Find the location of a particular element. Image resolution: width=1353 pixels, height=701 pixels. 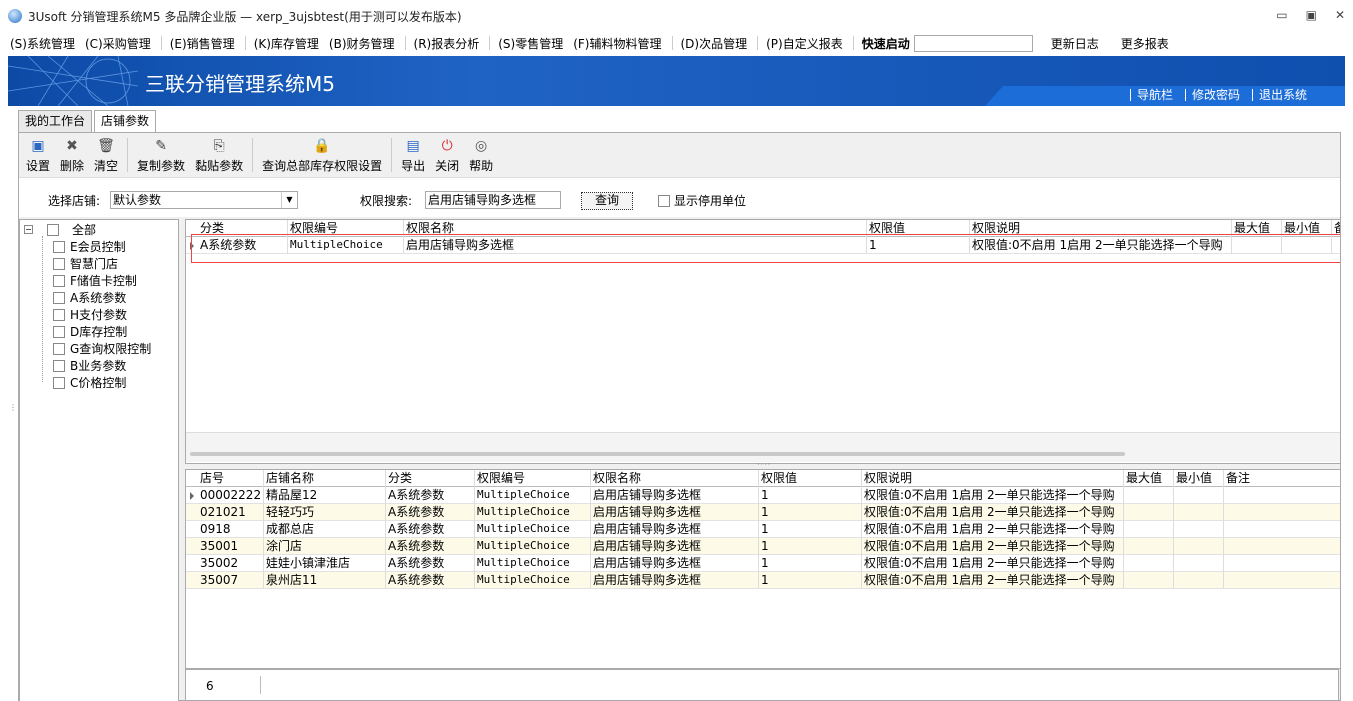

chevron-down-icon: ▼ is located at coordinates (289, 200).